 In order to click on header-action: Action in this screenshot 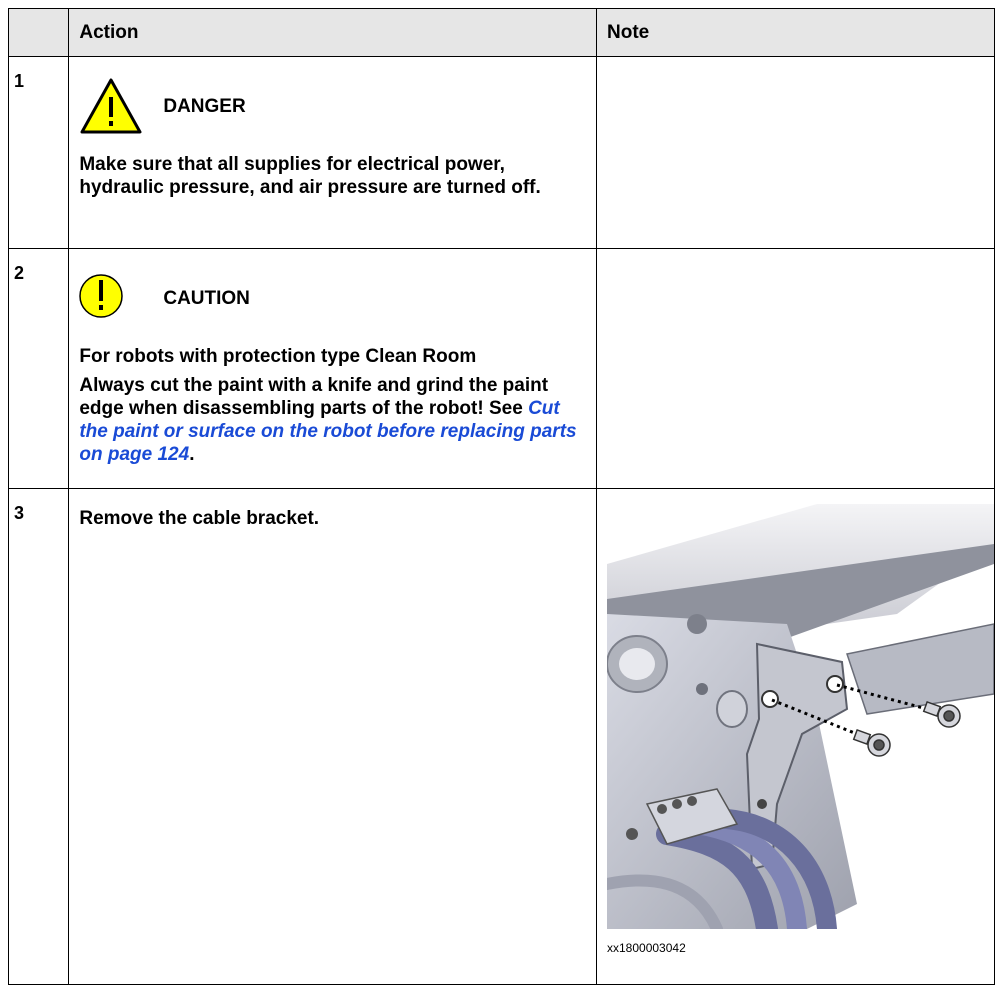, I will do `click(332, 32)`.